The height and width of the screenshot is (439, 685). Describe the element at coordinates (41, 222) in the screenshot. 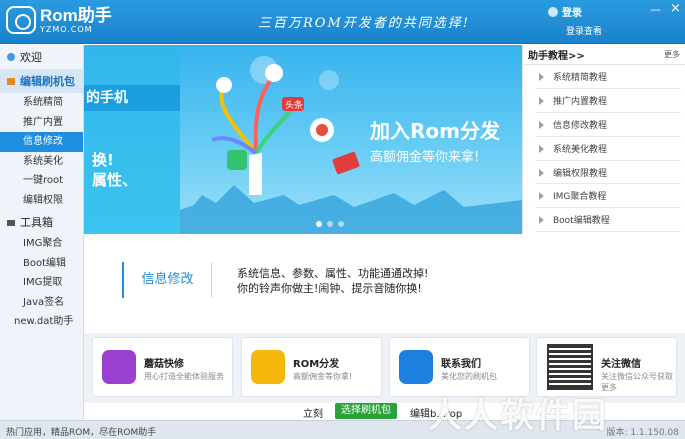

I see `sidebar-section-tools: 工具箱` at that location.